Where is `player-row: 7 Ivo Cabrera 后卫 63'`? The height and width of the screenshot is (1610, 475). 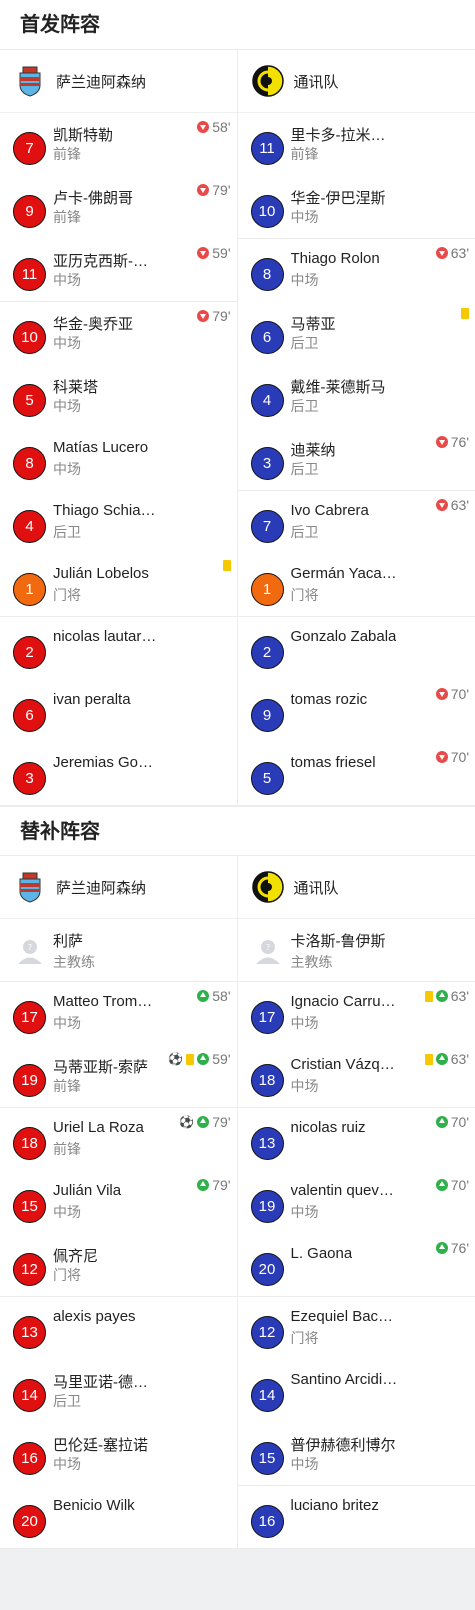 player-row: 7 Ivo Cabrera 后卫 63' is located at coordinates (356, 522).